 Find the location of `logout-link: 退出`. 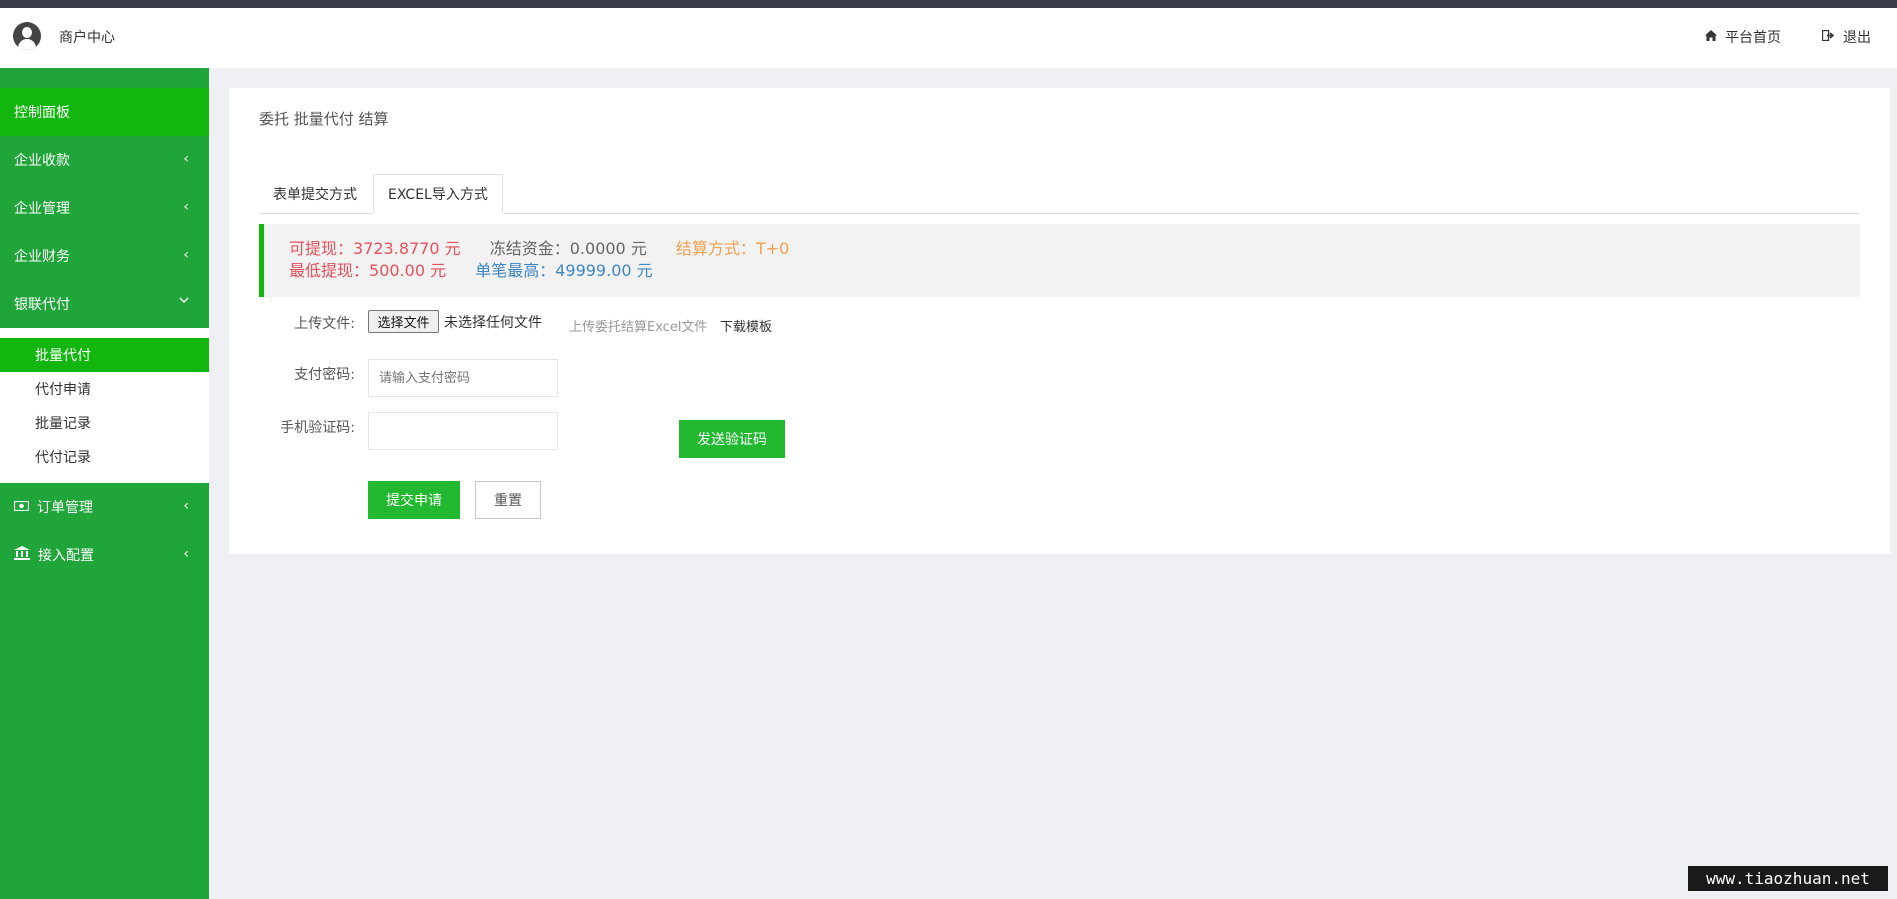

logout-link: 退出 is located at coordinates (1846, 37).